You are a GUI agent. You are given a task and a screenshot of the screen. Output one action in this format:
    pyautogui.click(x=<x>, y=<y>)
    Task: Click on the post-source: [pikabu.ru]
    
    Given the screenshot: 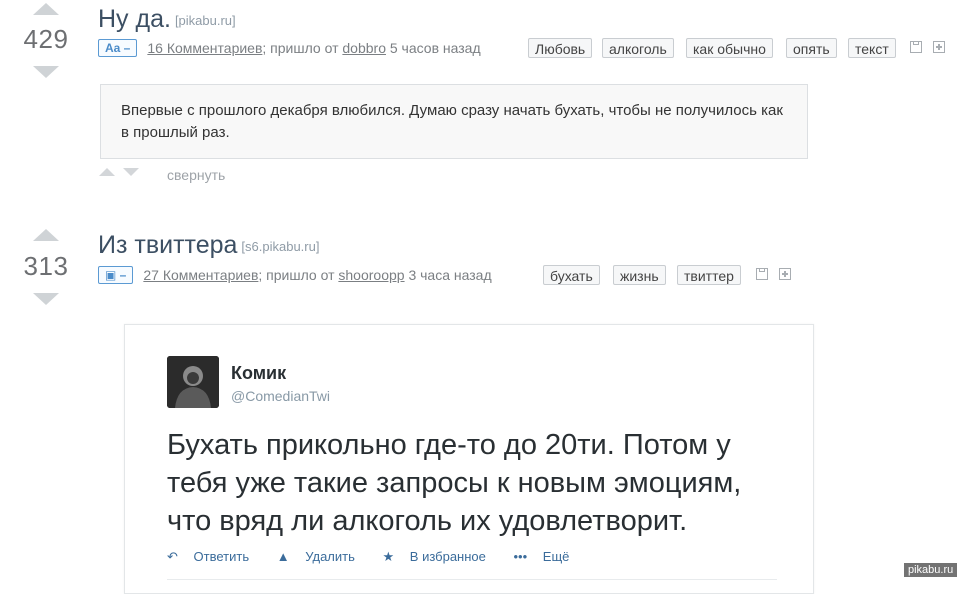 What is the action you would take?
    pyautogui.click(x=205, y=20)
    